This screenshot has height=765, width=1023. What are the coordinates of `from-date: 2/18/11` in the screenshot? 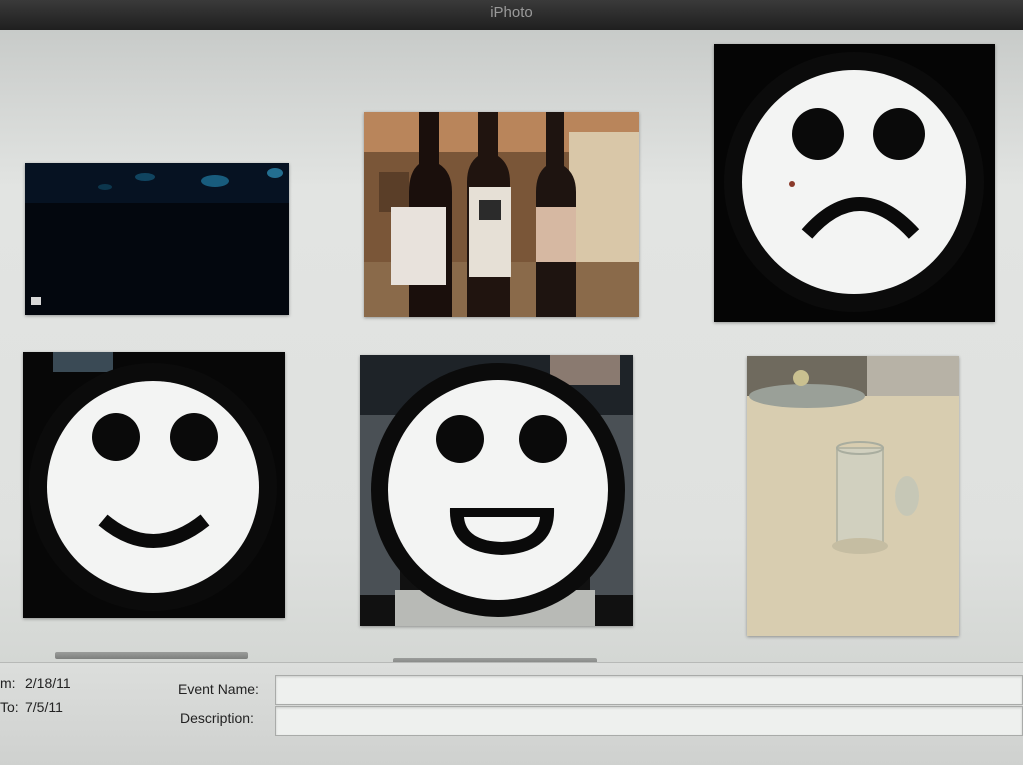 It's located at (48, 683).